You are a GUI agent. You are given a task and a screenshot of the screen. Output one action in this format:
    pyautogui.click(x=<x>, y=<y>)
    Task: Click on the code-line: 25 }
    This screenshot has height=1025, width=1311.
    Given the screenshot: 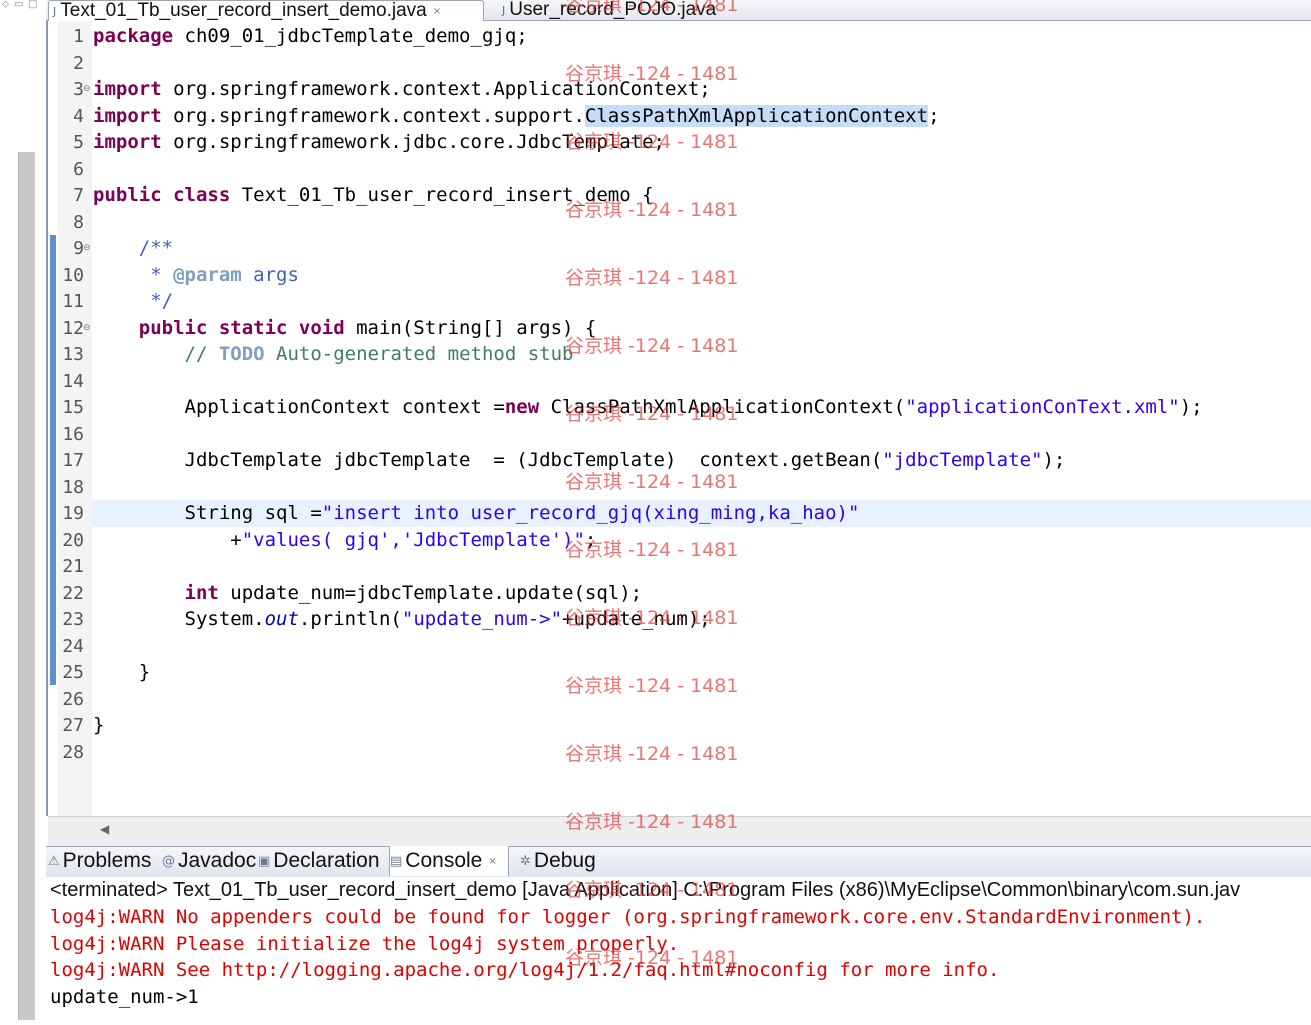 What is the action you would take?
    pyautogui.click(x=678, y=672)
    